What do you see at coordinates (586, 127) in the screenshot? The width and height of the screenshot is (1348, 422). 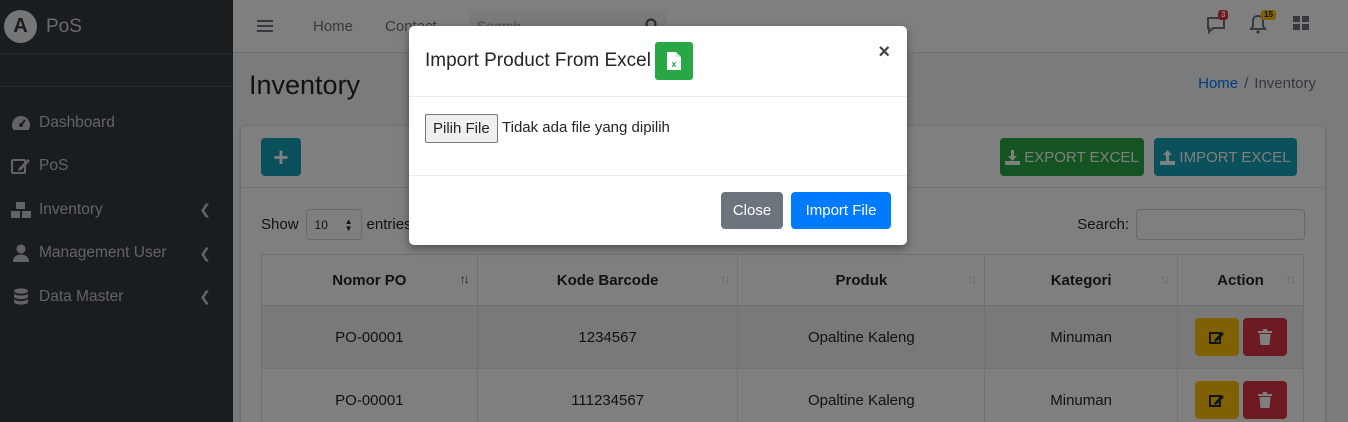 I see `file-status-text: Tidak ada file yang dipilih` at bounding box center [586, 127].